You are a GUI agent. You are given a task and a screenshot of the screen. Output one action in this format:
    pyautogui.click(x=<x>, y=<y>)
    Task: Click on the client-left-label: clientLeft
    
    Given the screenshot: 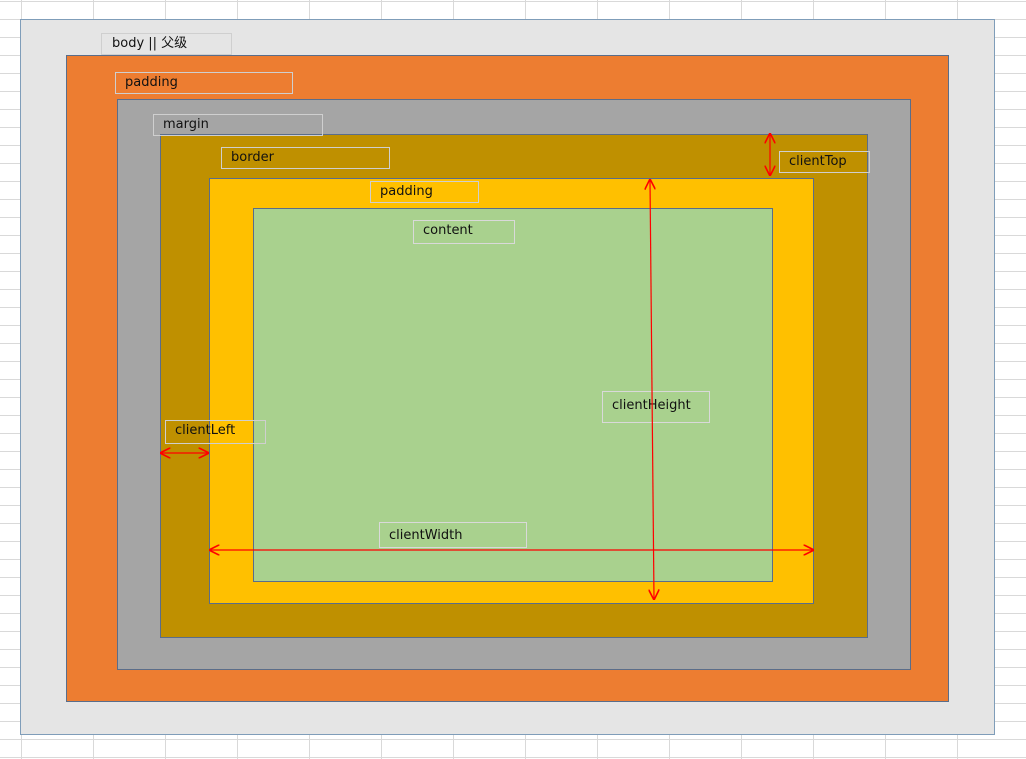 What is the action you would take?
    pyautogui.click(x=215, y=432)
    